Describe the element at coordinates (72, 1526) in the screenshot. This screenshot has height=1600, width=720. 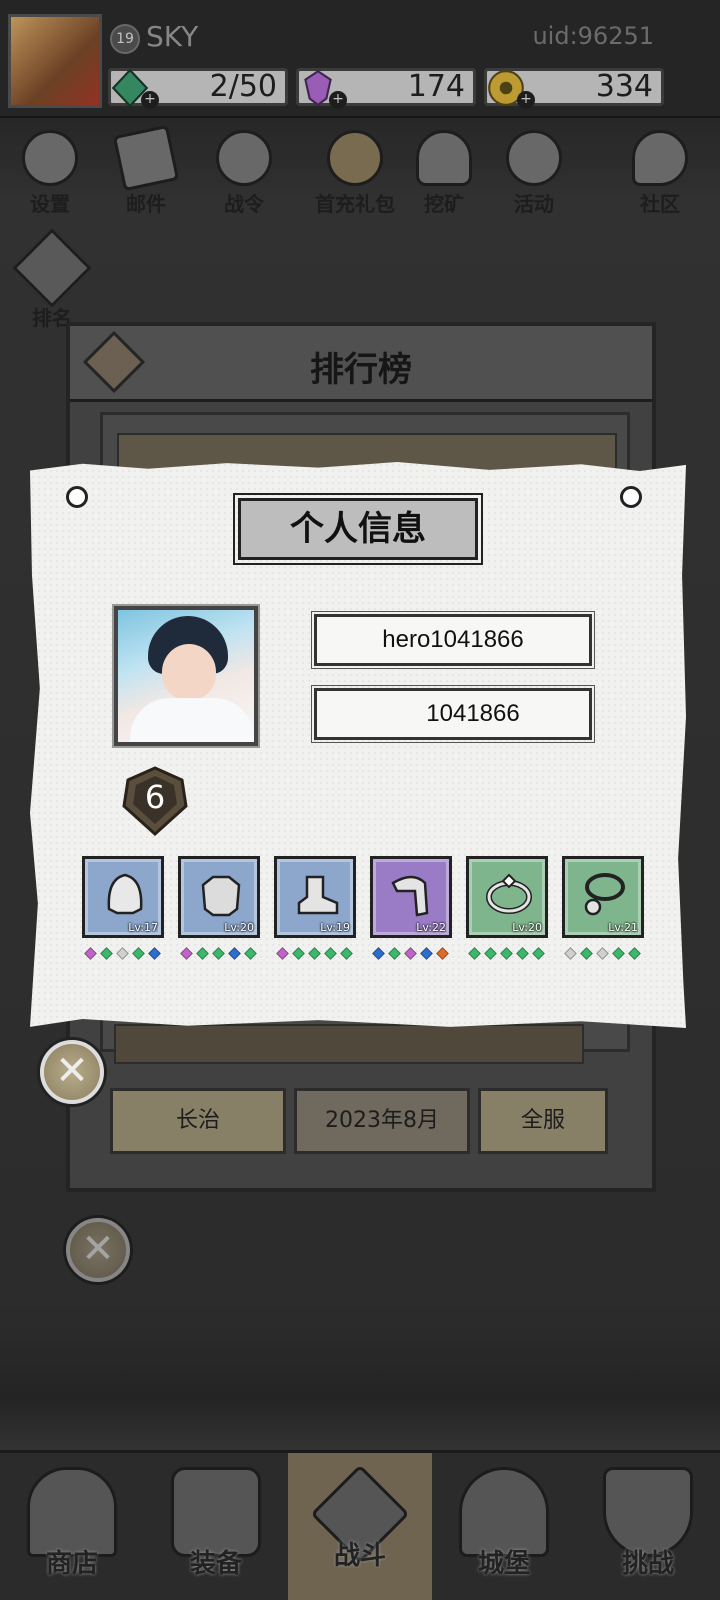
I see `nav-shop: 商店` at that location.